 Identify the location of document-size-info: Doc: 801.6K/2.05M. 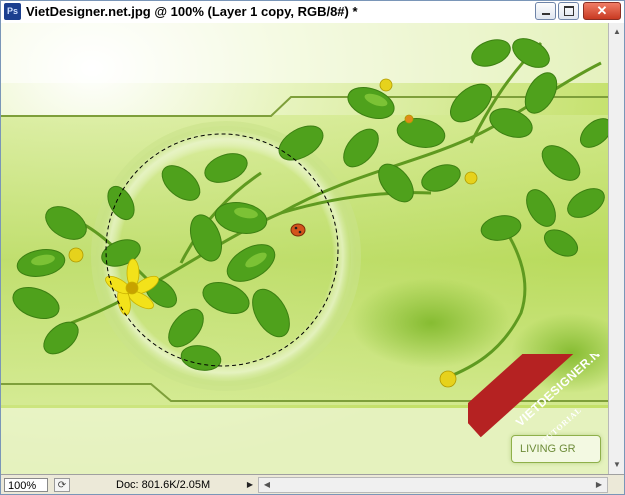
(163, 485).